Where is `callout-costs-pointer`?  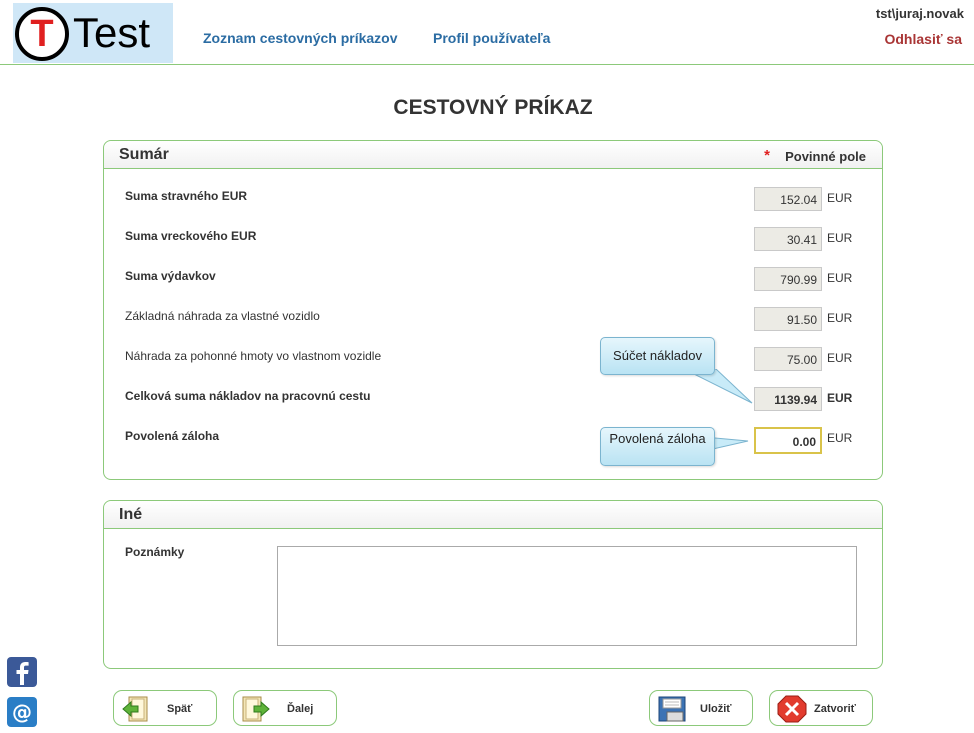
callout-costs-pointer is located at coordinates (718, 386).